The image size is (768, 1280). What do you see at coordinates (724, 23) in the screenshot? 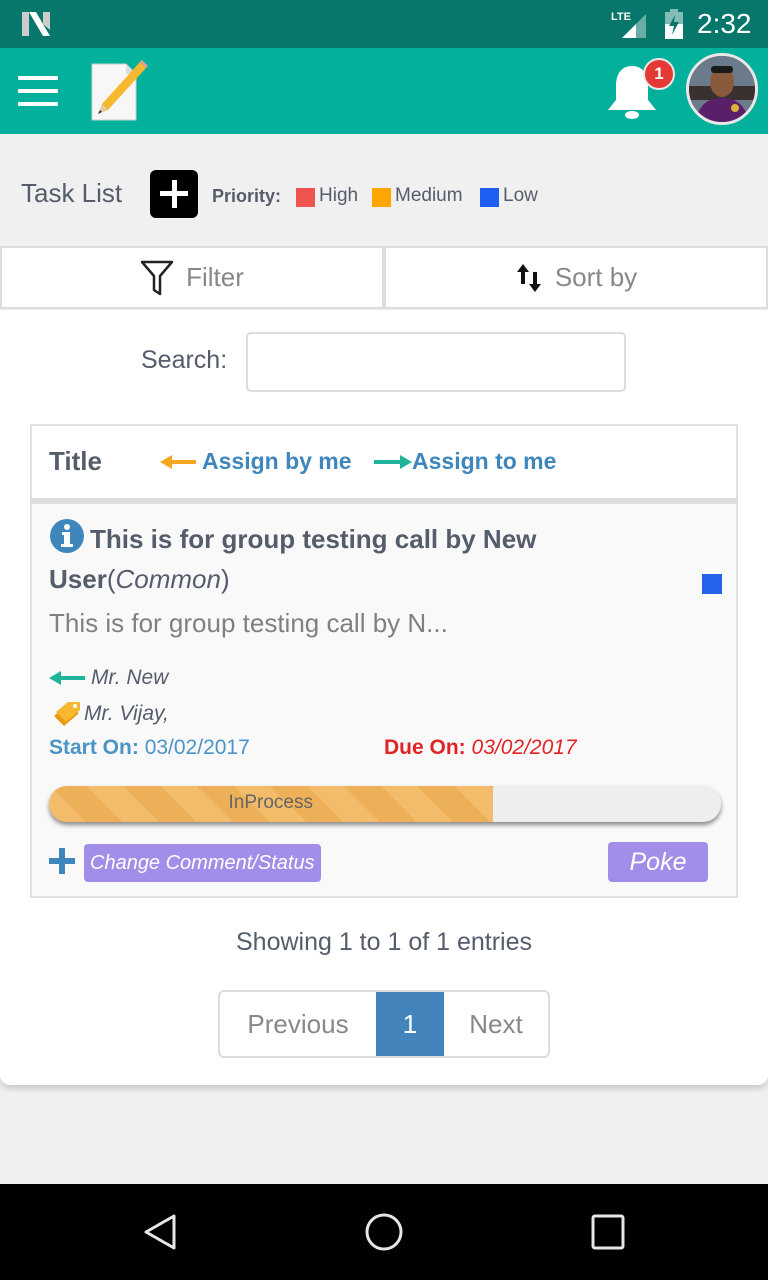
I see `clock: 2:32` at bounding box center [724, 23].